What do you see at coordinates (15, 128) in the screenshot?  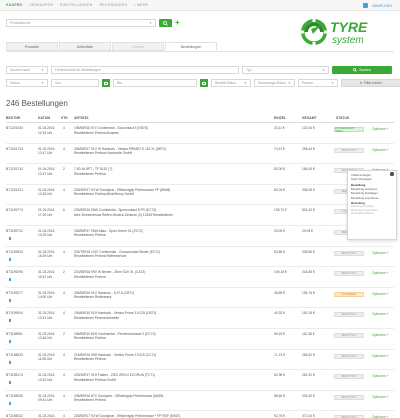 I see `order-number: BT1201920` at bounding box center [15, 128].